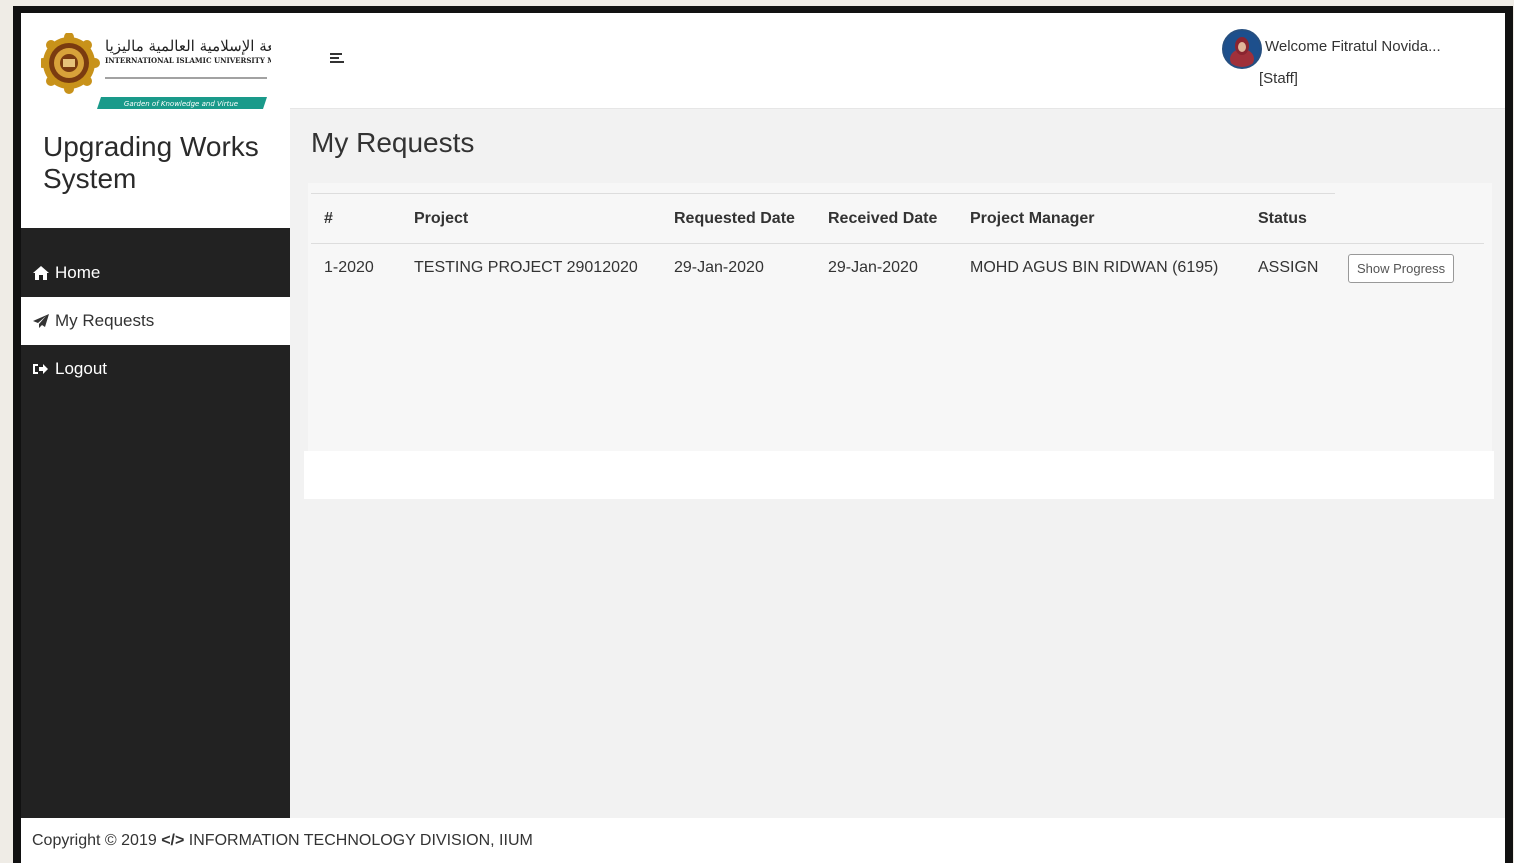 The width and height of the screenshot is (1514, 863). I want to click on column-header-status: Status, so click(1290, 218).